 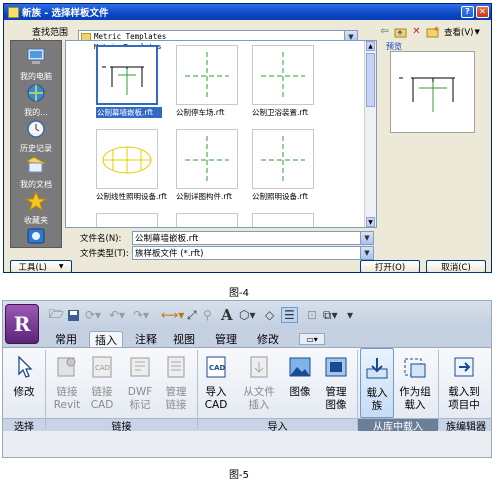 What do you see at coordinates (66, 339) in the screenshot?
I see `tab-home: 常用` at bounding box center [66, 339].